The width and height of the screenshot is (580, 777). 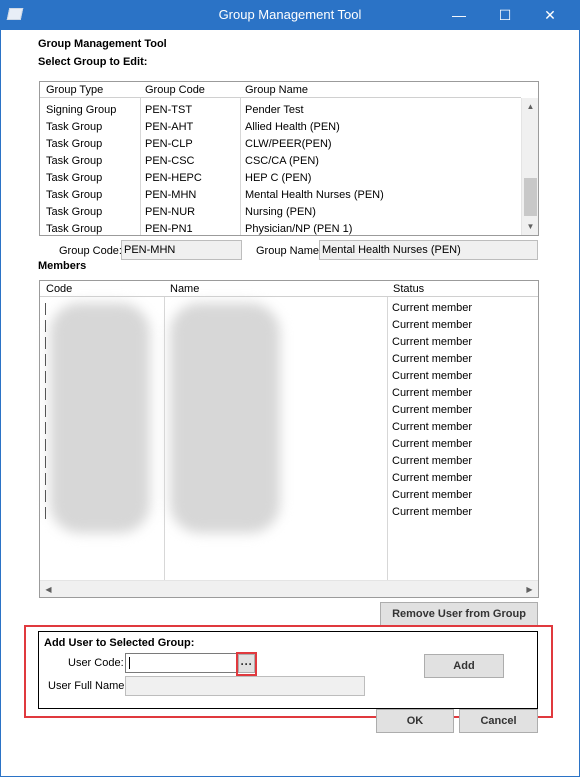 What do you see at coordinates (119, 643) in the screenshot?
I see `add-user-label: Add User to Selected Group:` at bounding box center [119, 643].